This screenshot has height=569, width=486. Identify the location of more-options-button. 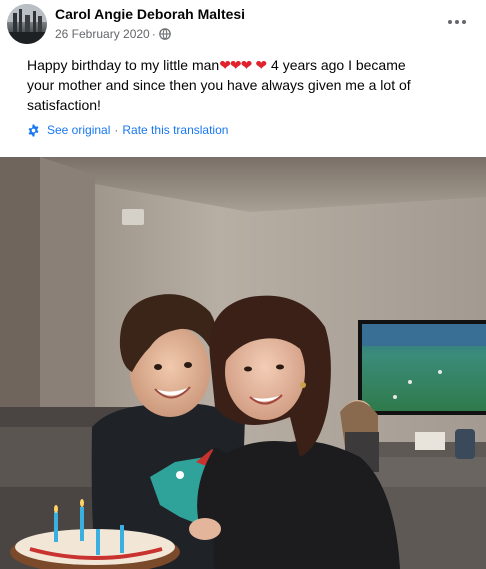
(457, 22).